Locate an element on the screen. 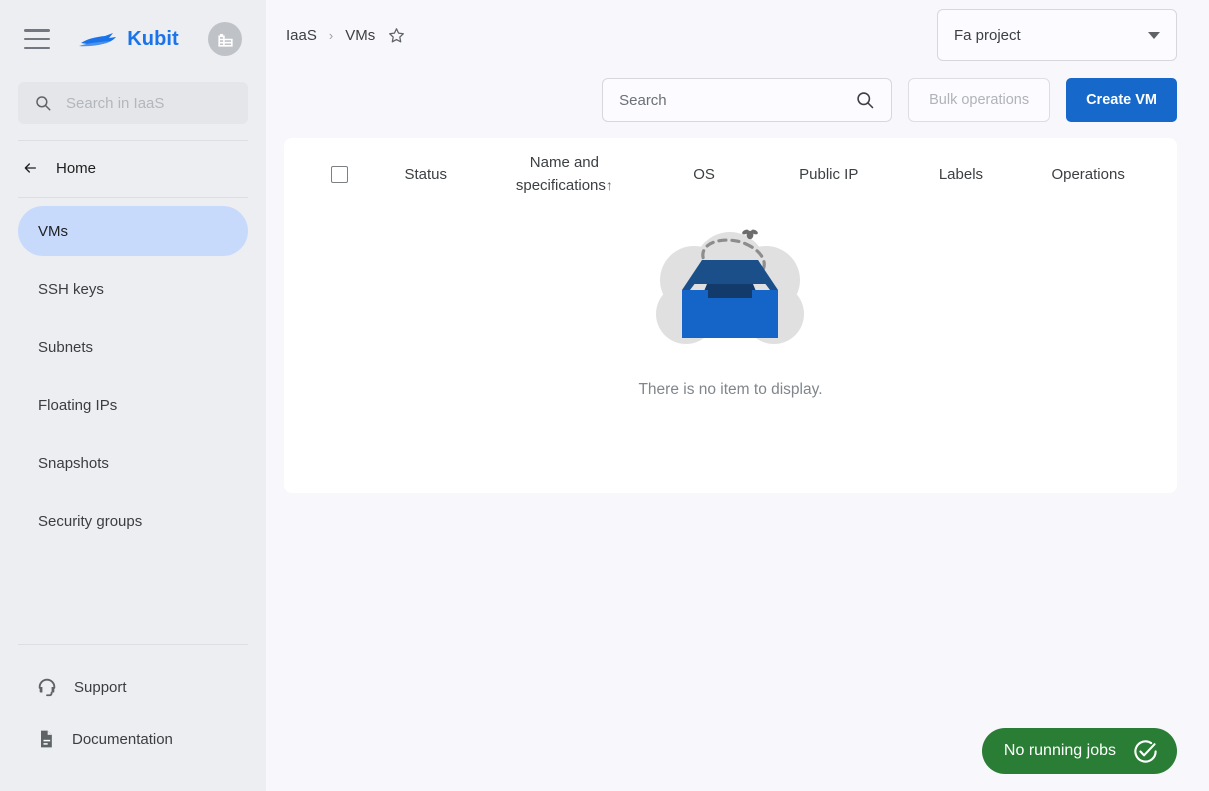 The image size is (1209, 791). sidebar-bottom-label: Documentation is located at coordinates (122, 739).